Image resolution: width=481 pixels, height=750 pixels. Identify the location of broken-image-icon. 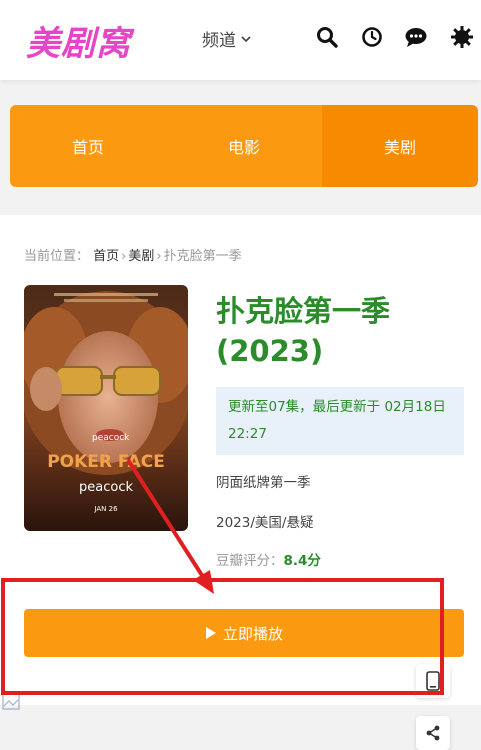
(11, 701).